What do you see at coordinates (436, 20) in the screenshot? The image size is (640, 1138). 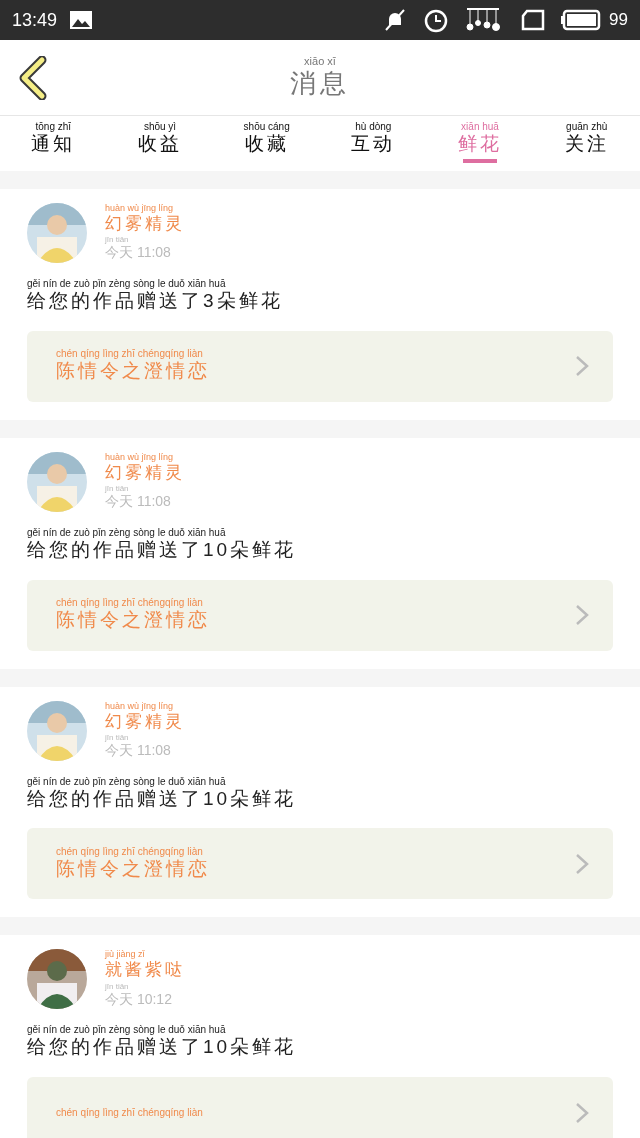 I see `alarm-icon` at bounding box center [436, 20].